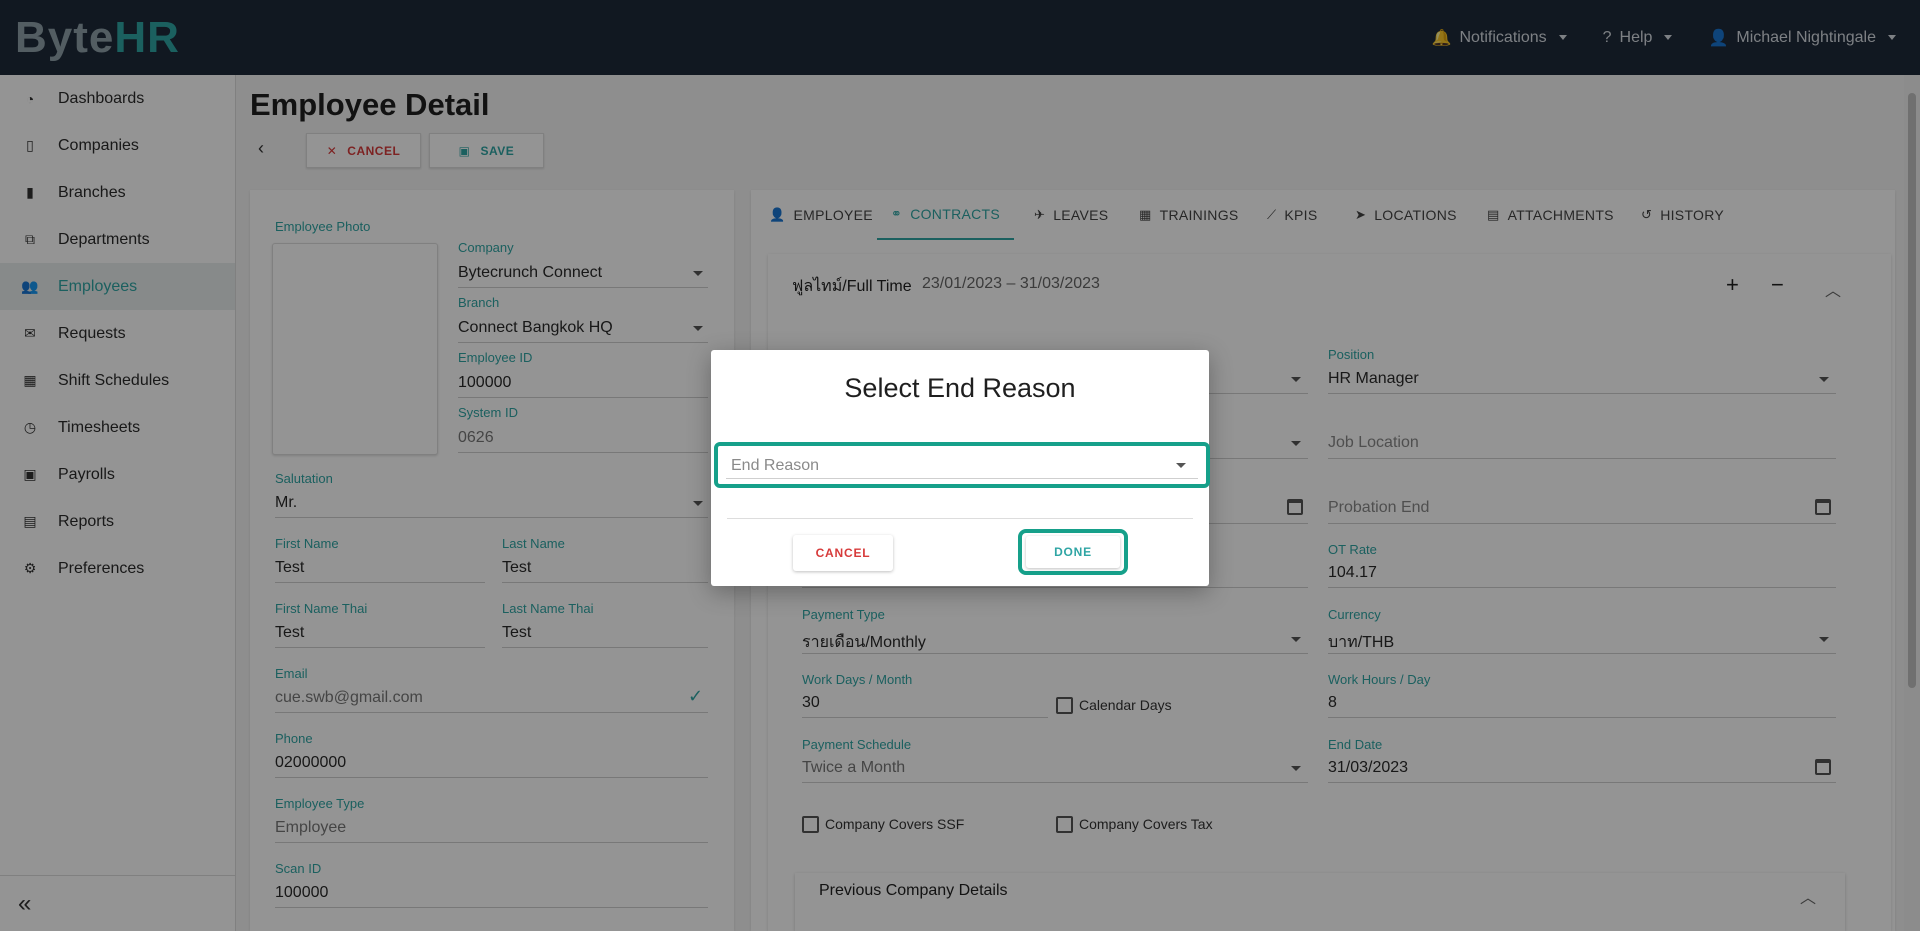 Image resolution: width=1920 pixels, height=931 pixels. Describe the element at coordinates (960, 518) in the screenshot. I see `dialog-divider` at that location.